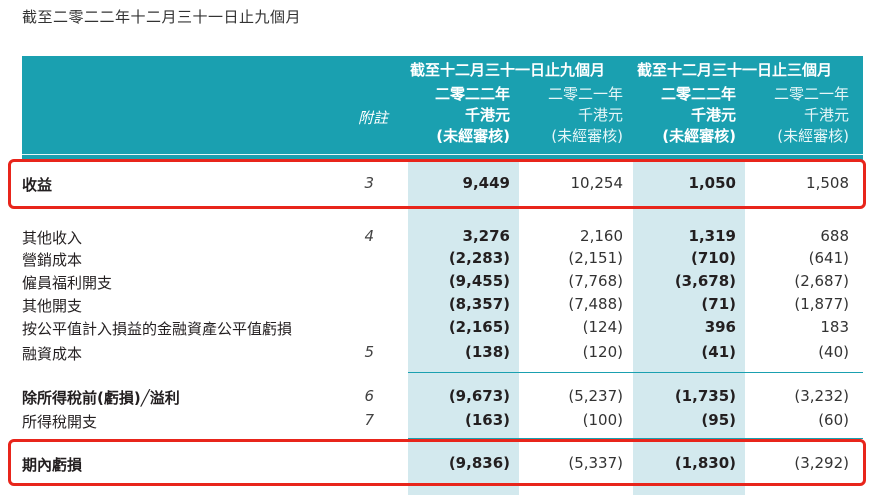 The height and width of the screenshot is (495, 875). What do you see at coordinates (600, 115) in the screenshot?
I see `header-col2-unit: 千港元` at bounding box center [600, 115].